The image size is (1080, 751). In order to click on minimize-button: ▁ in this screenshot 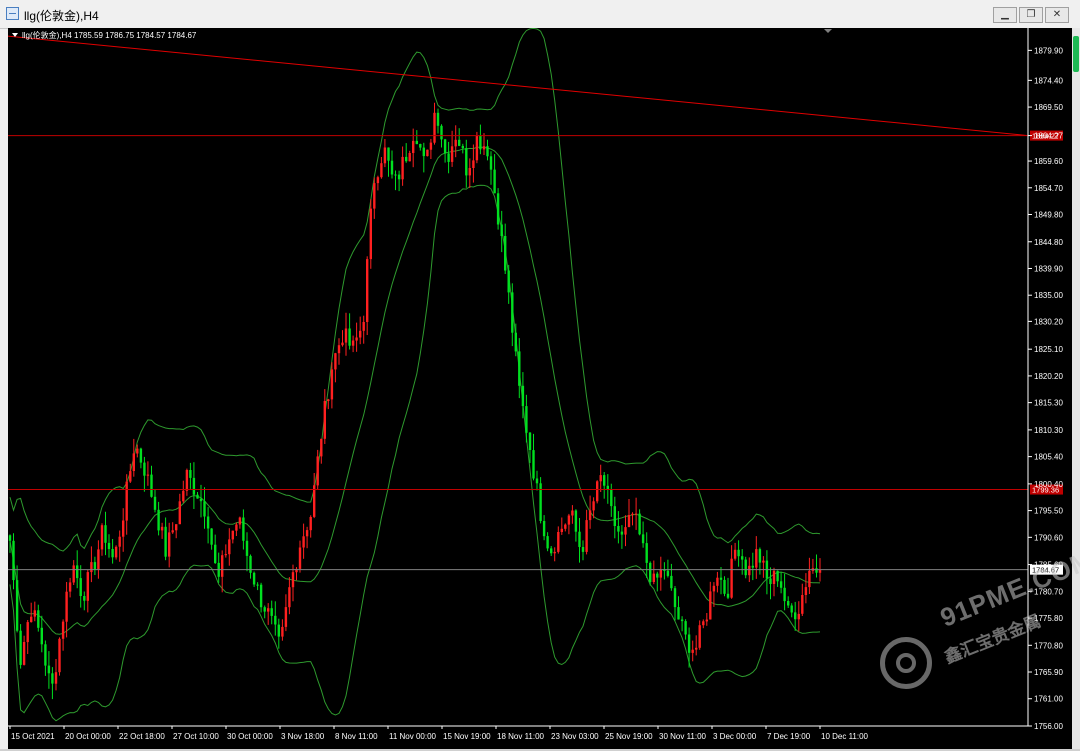, I will do `click(1005, 15)`.